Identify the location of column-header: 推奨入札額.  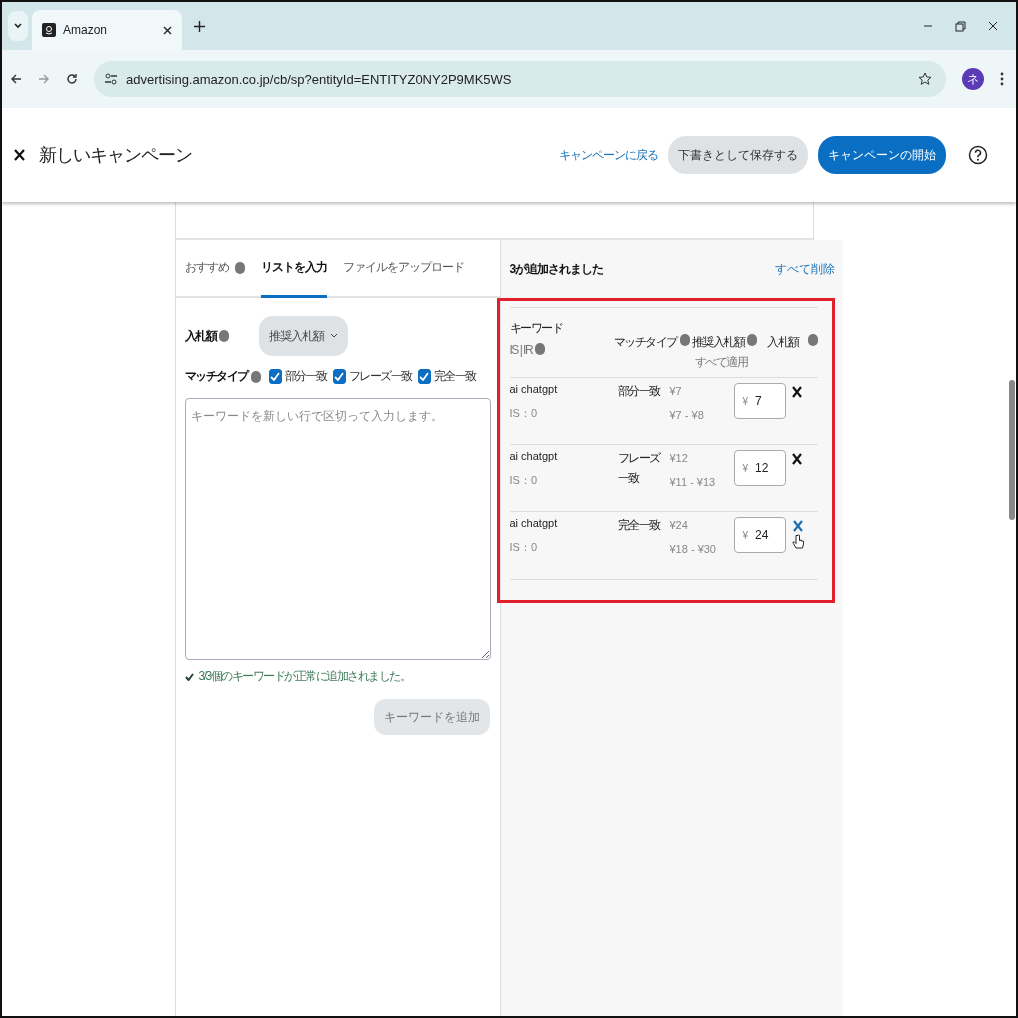
(717, 342).